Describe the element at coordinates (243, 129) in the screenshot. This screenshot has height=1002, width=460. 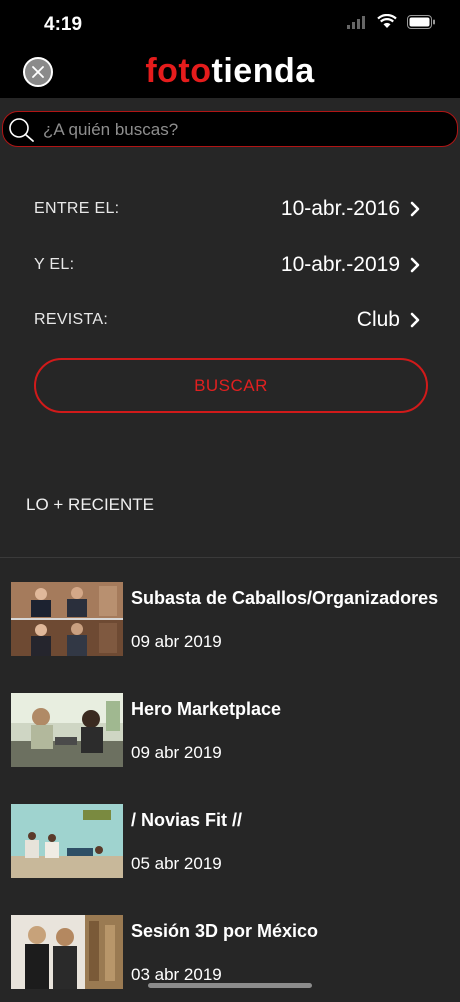
I see `search-input` at that location.